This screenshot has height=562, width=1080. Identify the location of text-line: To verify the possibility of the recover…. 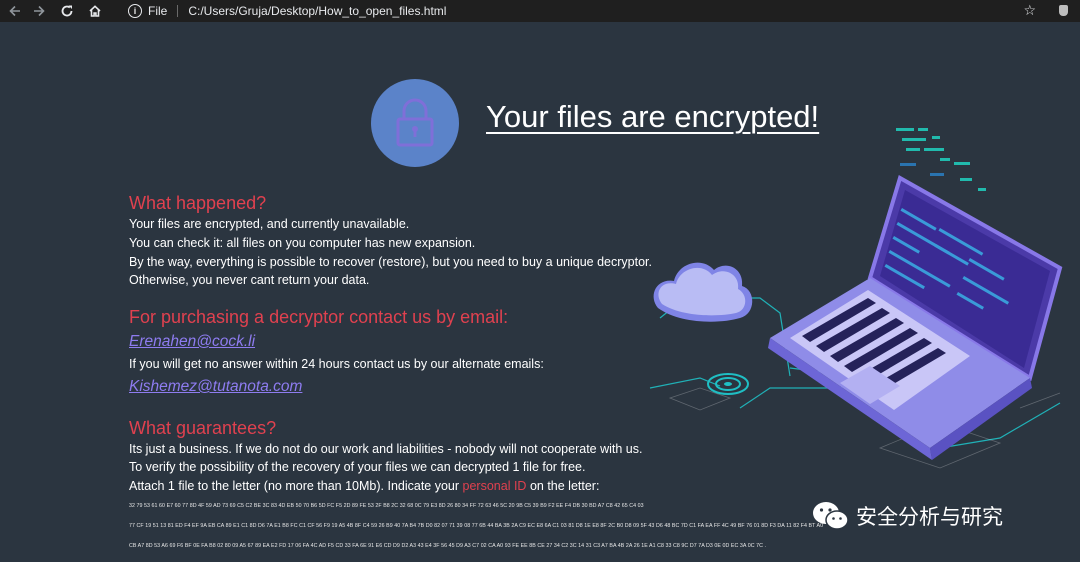
(357, 467).